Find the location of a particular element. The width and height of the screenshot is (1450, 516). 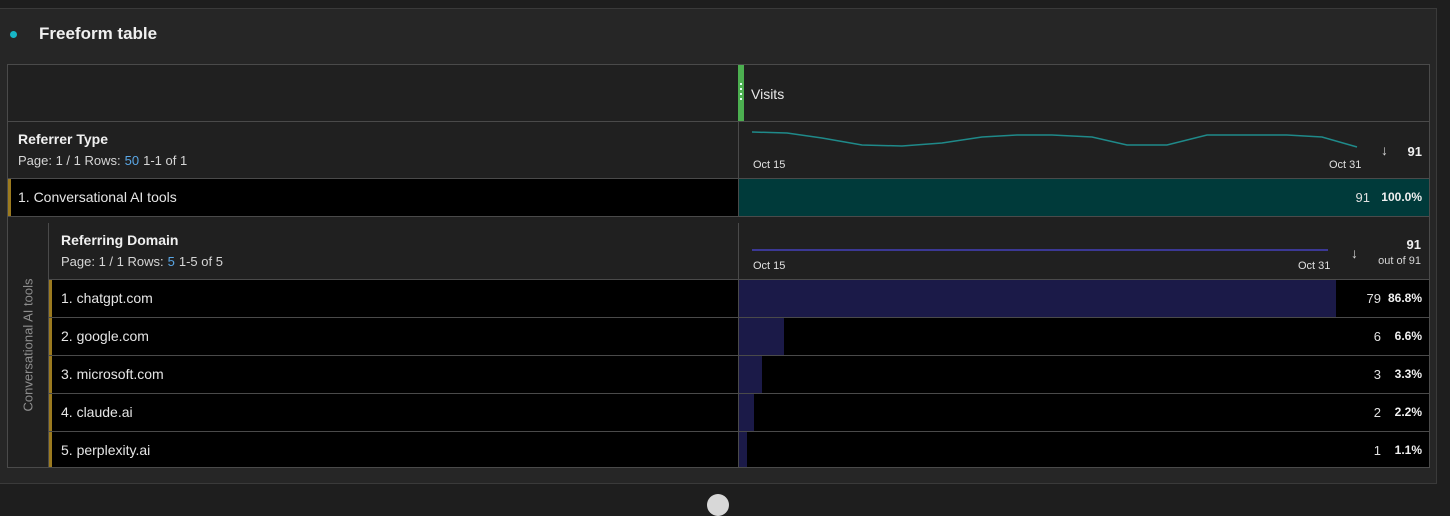

row-percent: 86.8% is located at coordinates (1404, 298).